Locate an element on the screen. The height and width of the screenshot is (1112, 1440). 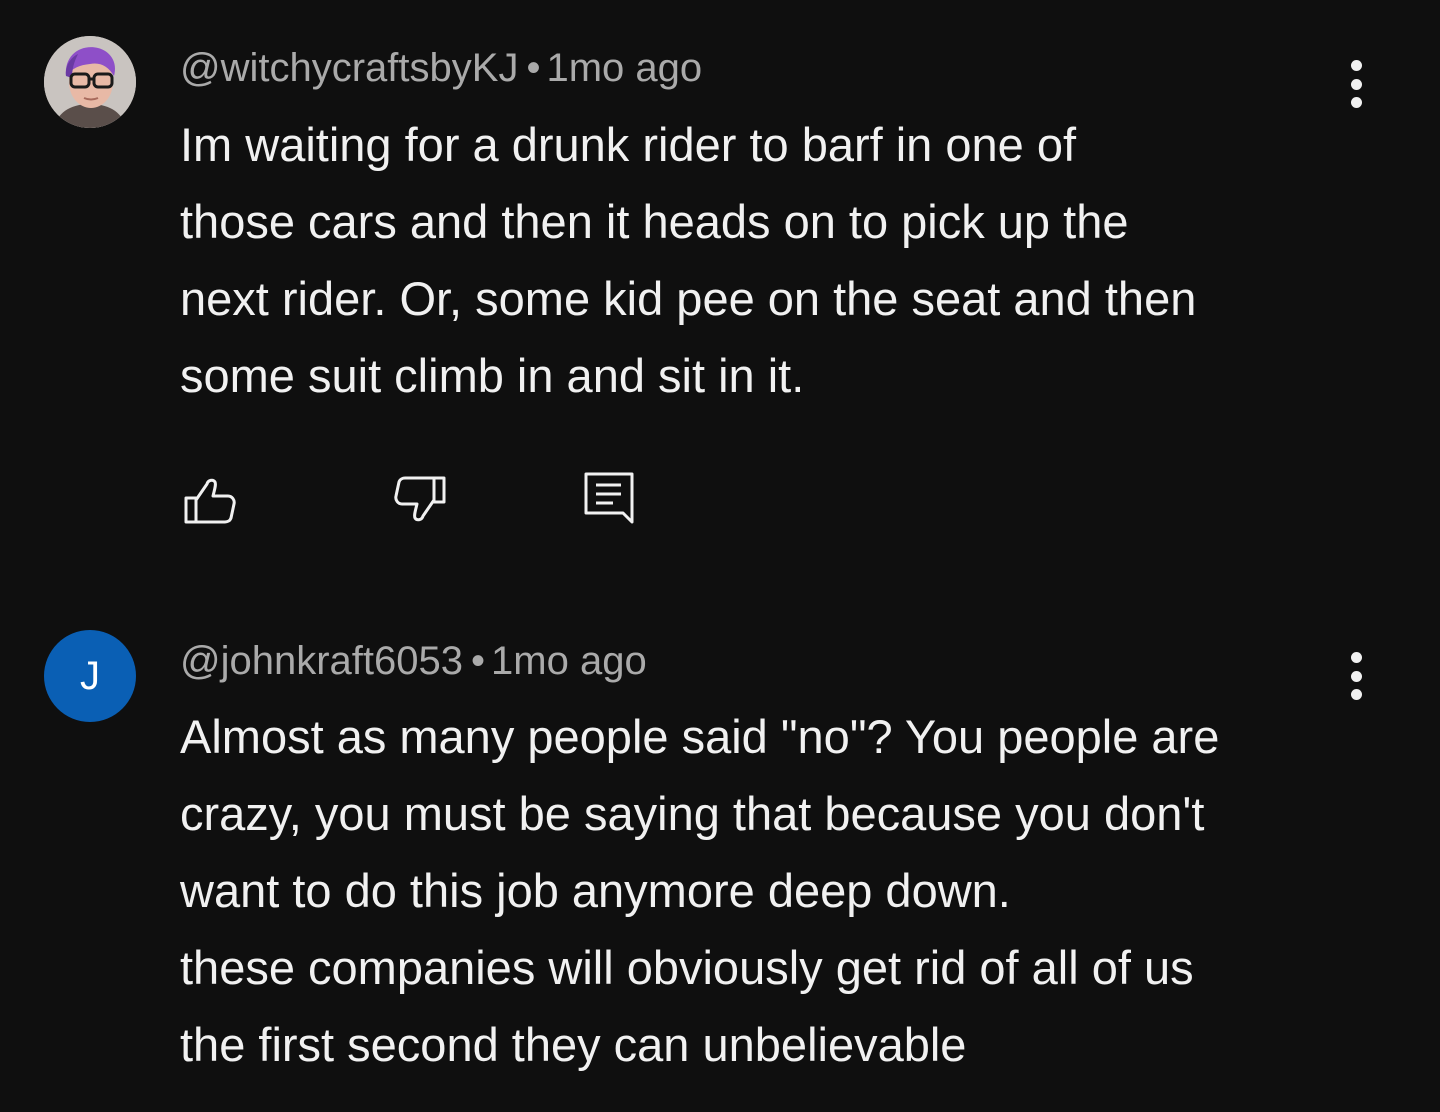
author-name: @witchycraftsbyKJ is located at coordinates (349, 68).